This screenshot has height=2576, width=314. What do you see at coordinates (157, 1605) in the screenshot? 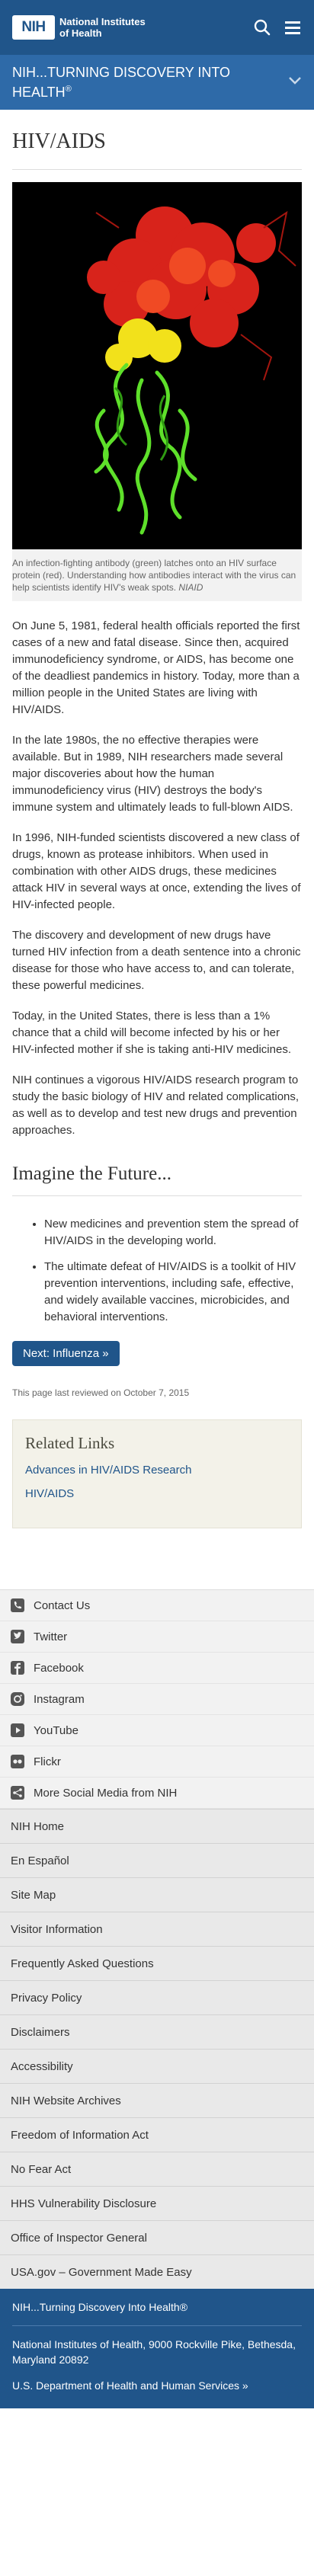
I see `contact-us-link: Contact Us` at bounding box center [157, 1605].